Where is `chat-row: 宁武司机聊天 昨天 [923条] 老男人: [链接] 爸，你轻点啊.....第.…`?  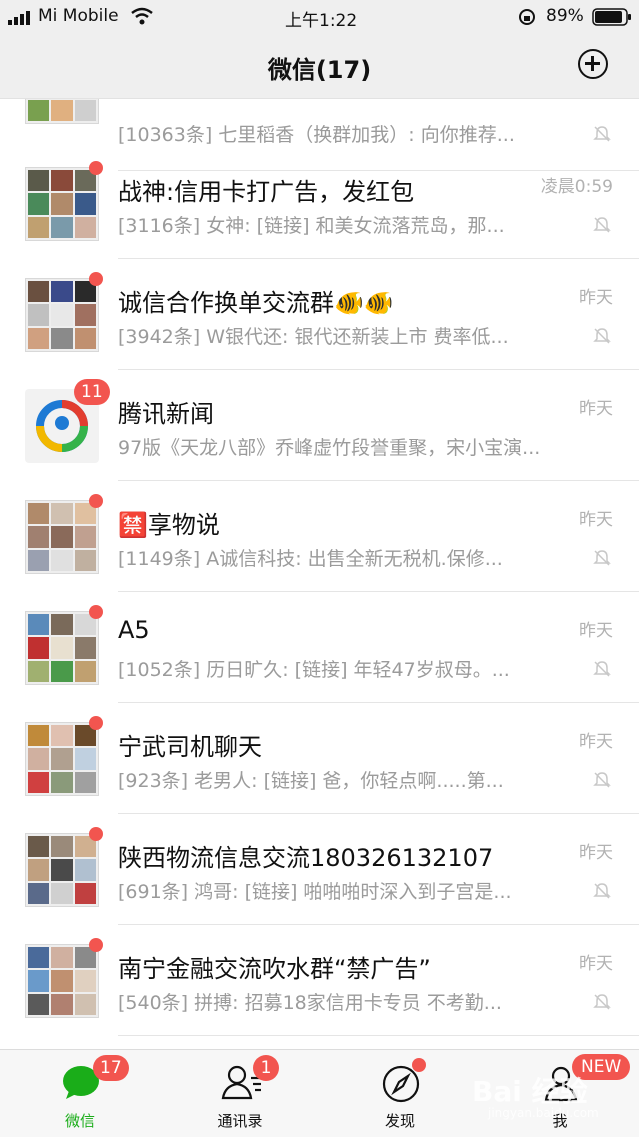 chat-row: 宁武司机聊天 昨天 [923条] 老男人: [链接] 爸，你轻点啊.....第.… is located at coordinates (319, 758).